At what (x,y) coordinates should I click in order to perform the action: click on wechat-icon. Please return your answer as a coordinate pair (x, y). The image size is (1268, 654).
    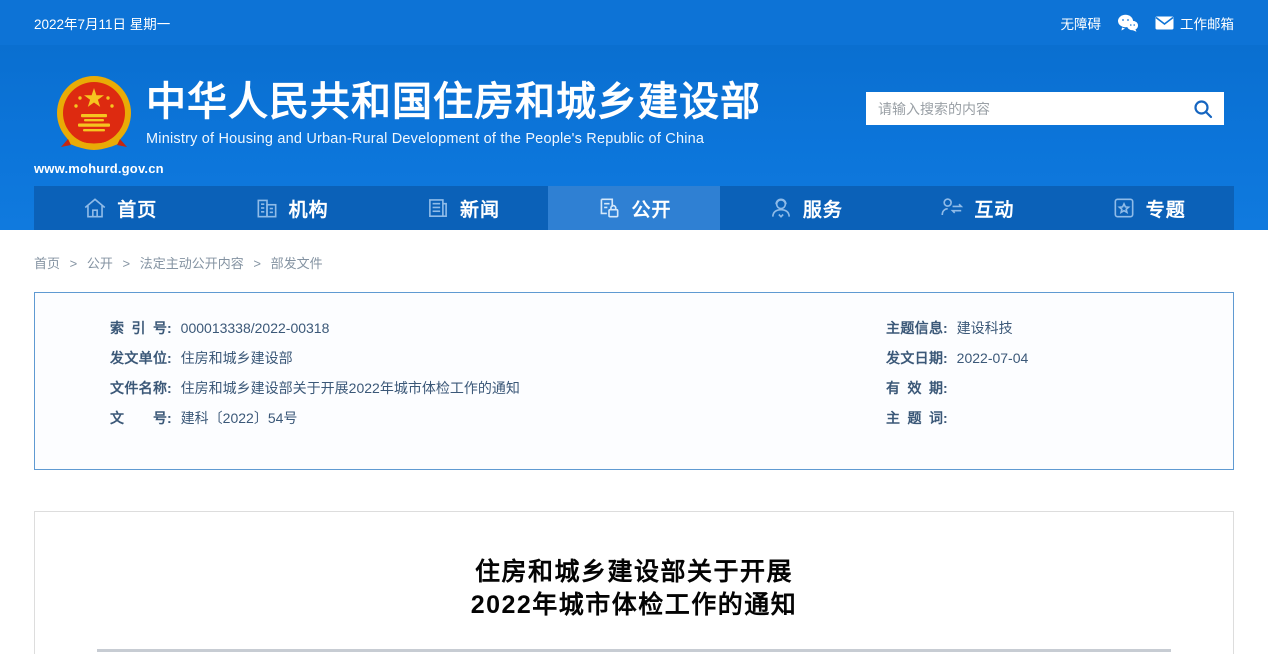
    Looking at the image, I should click on (1128, 23).